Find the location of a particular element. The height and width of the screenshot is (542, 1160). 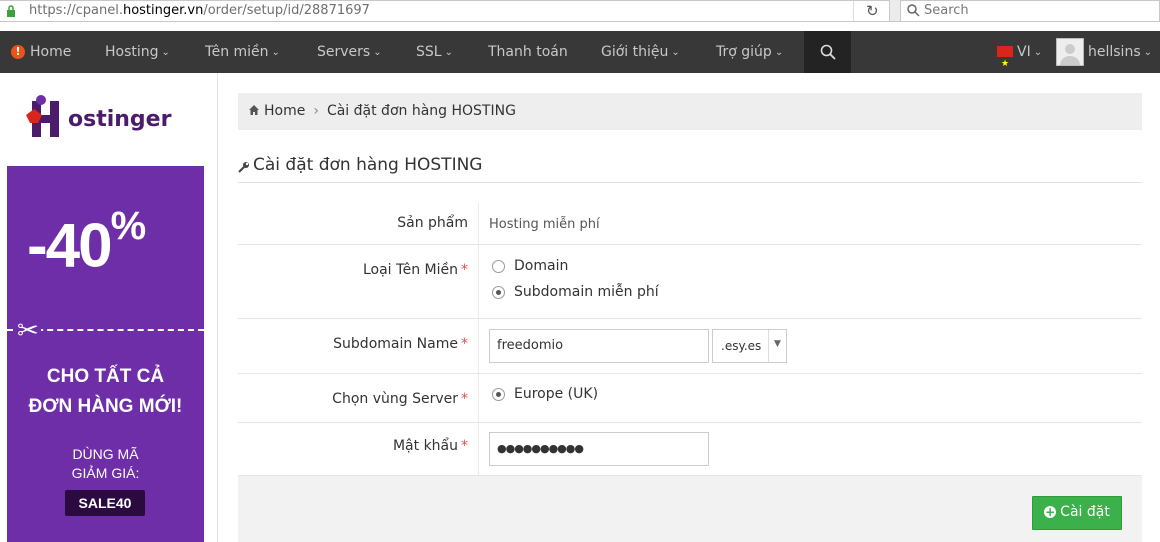

breadcrumb-home: Home is located at coordinates (284, 111).